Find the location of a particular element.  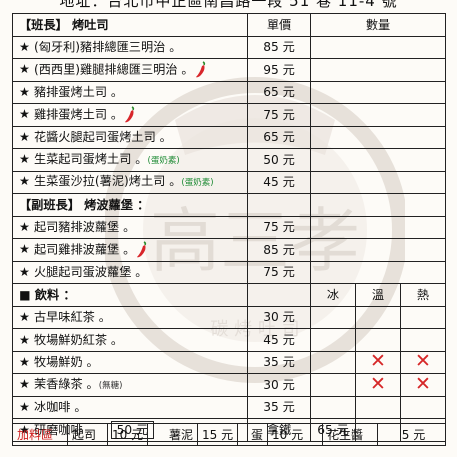

extra-cheese-price: 10 元 is located at coordinates (127, 434).